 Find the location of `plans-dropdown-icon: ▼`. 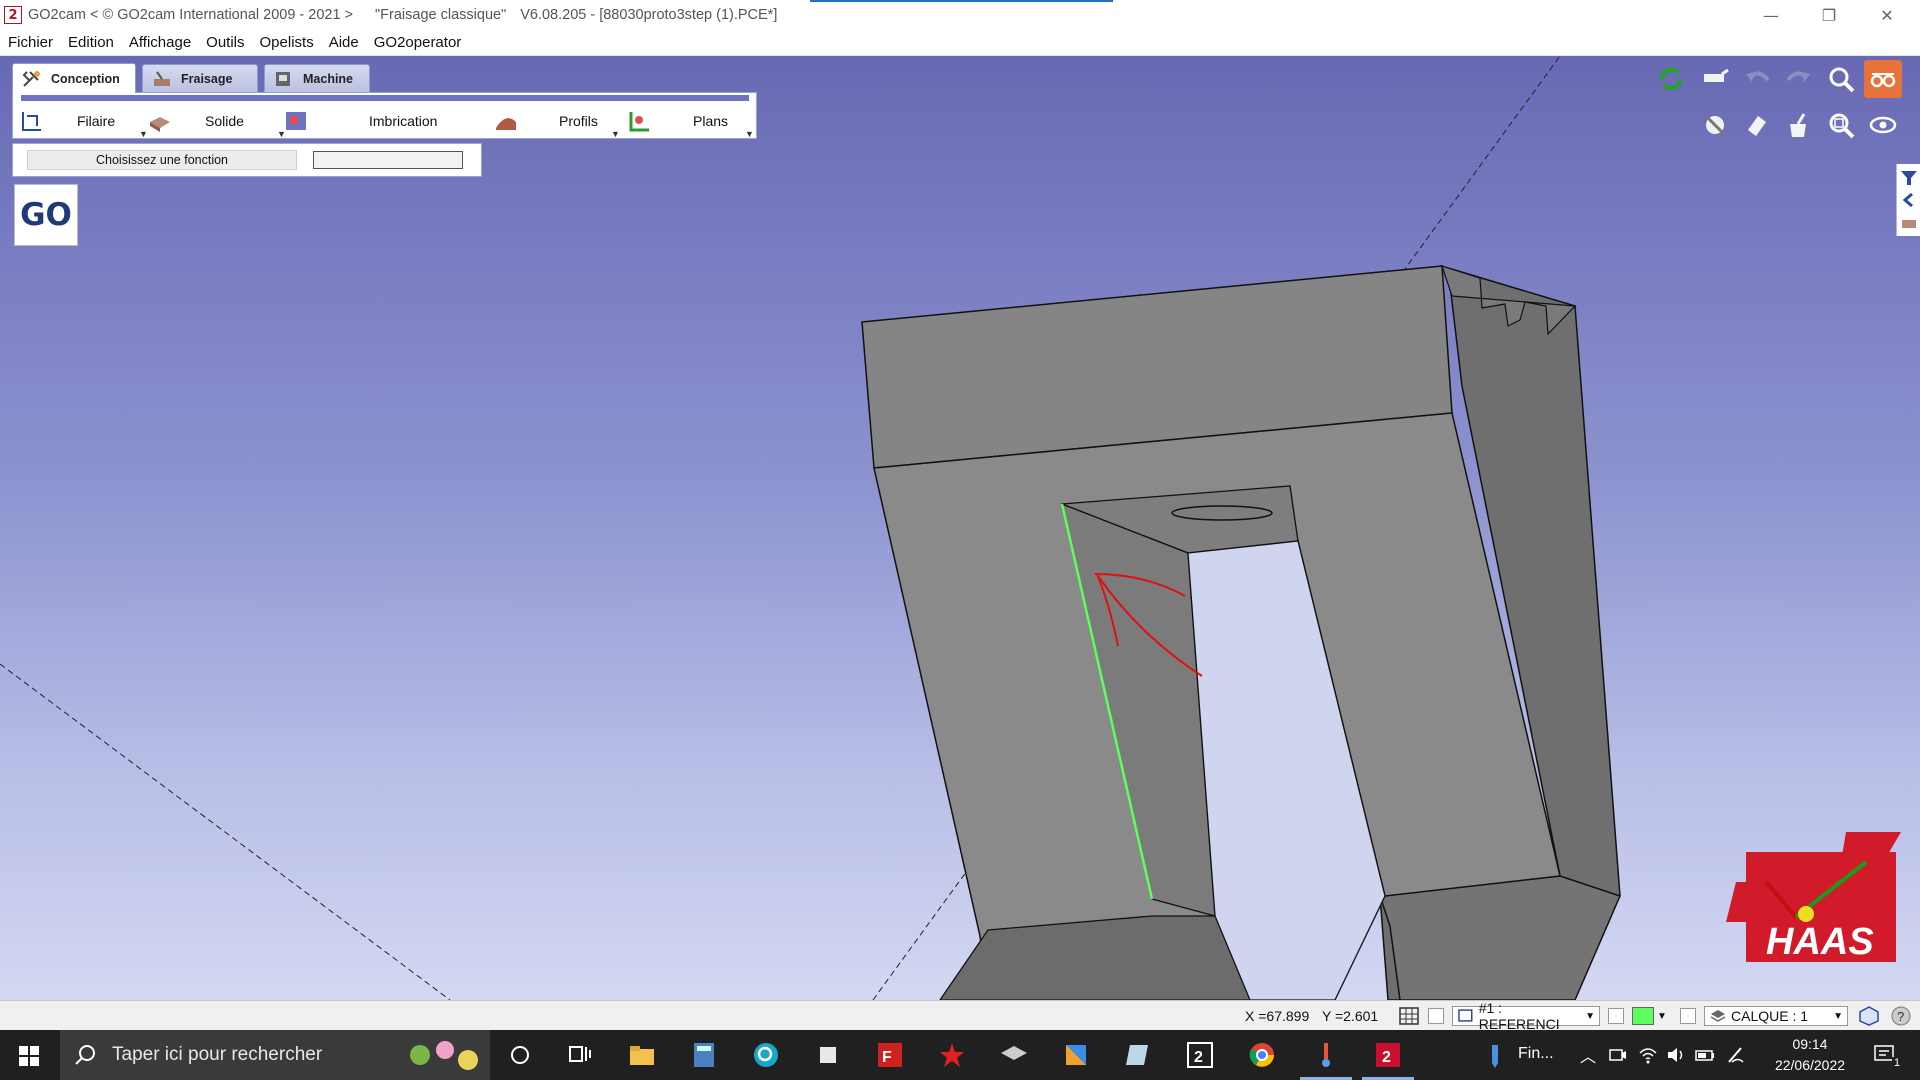

plans-dropdown-icon: ▼ is located at coordinates (749, 134).